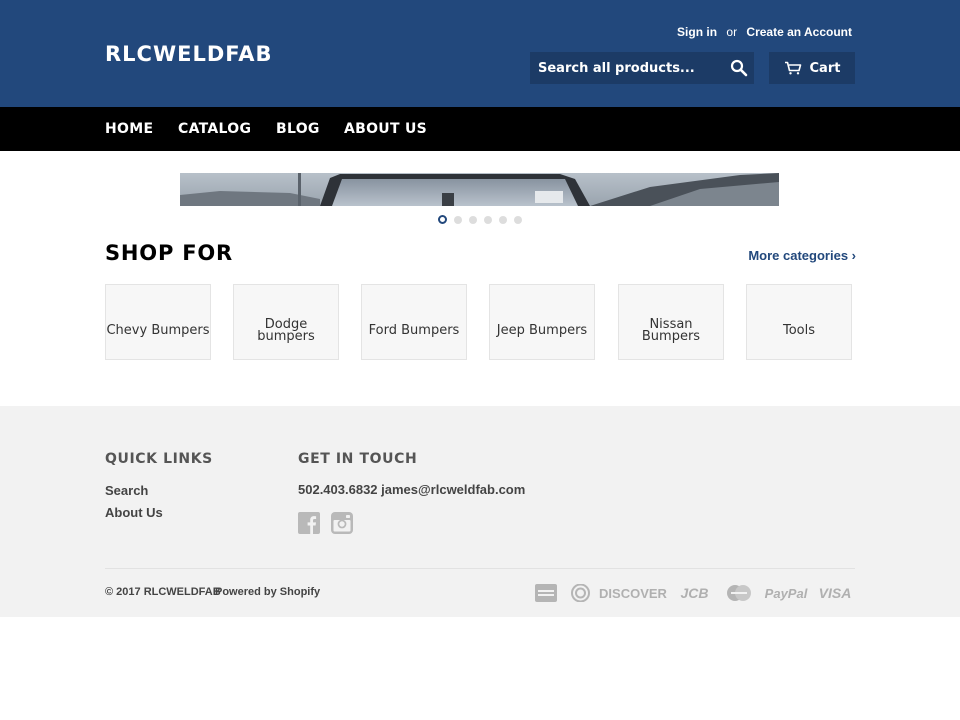  What do you see at coordinates (697, 32) in the screenshot?
I see `sign-in-link: Sign in` at bounding box center [697, 32].